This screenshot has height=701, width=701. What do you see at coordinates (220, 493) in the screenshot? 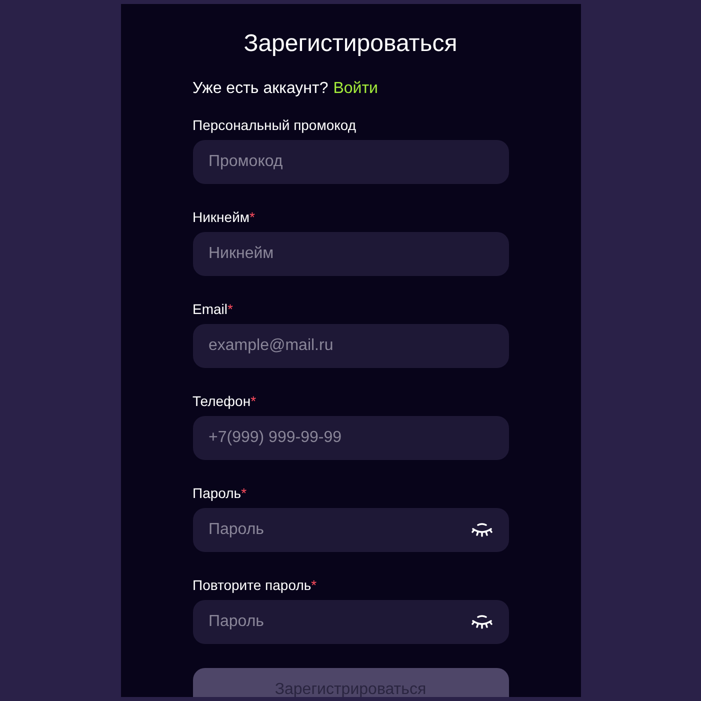
I see `field-label: Пароль*` at bounding box center [220, 493].